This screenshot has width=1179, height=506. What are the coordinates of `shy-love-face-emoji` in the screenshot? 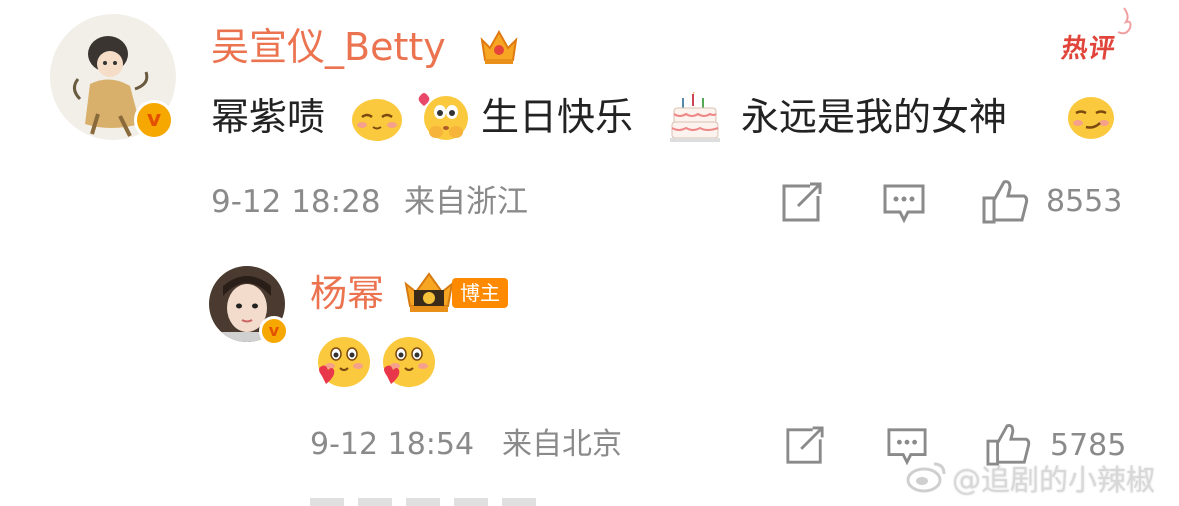 It's located at (443, 116).